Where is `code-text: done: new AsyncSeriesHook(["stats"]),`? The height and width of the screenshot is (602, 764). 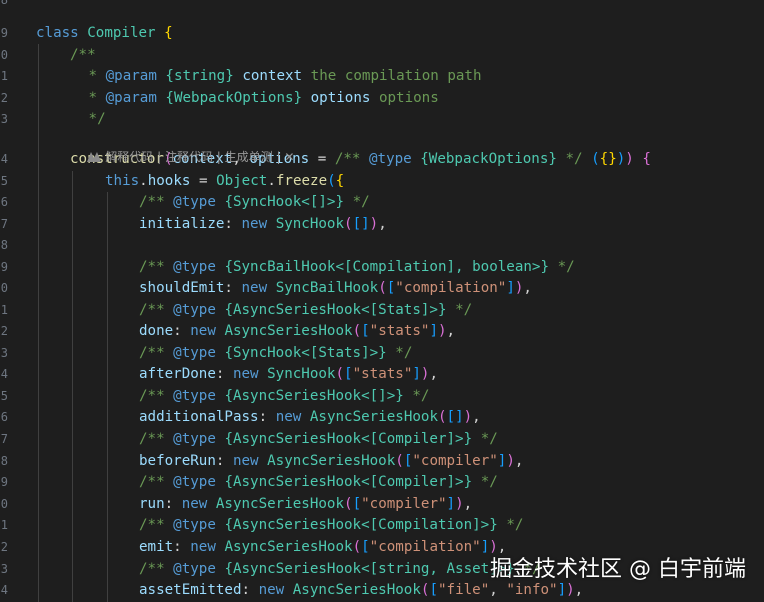 code-text: done: new AsyncSeriesHook(["stats"]), is located at coordinates (297, 331).